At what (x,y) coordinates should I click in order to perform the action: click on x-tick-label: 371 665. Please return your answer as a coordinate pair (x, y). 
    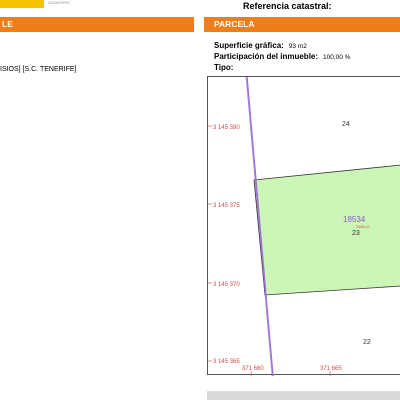
    Looking at the image, I should click on (331, 369).